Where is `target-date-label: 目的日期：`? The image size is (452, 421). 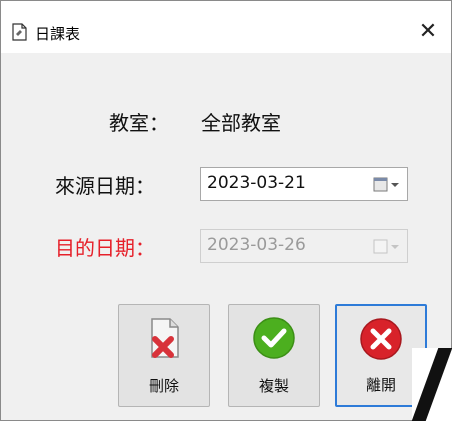
target-date-label: 目的日期： is located at coordinates (105, 248).